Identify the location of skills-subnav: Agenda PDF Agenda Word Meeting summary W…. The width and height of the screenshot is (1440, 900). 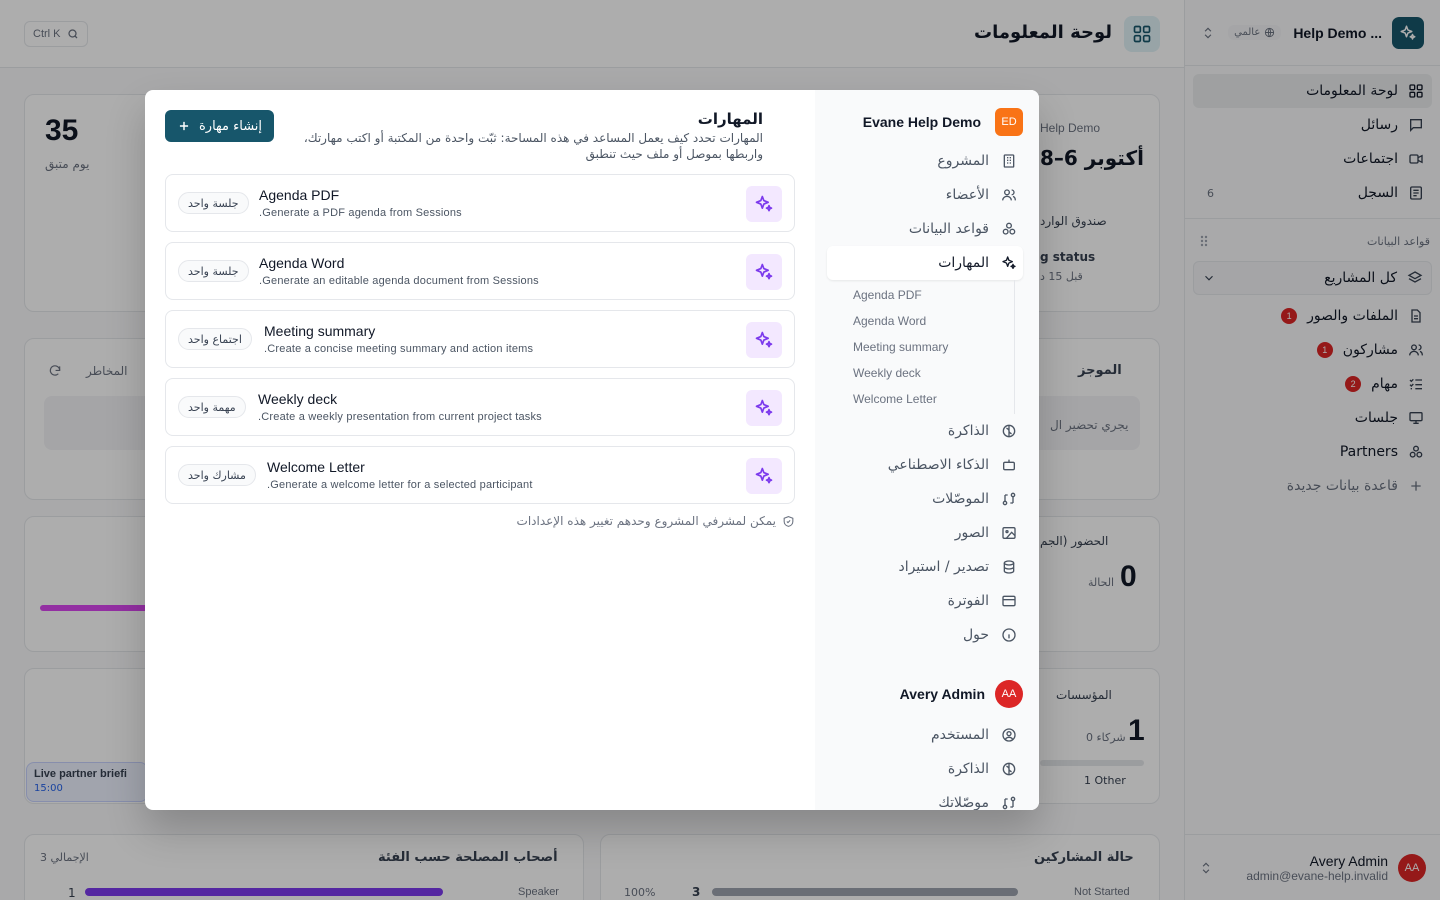
(921, 347).